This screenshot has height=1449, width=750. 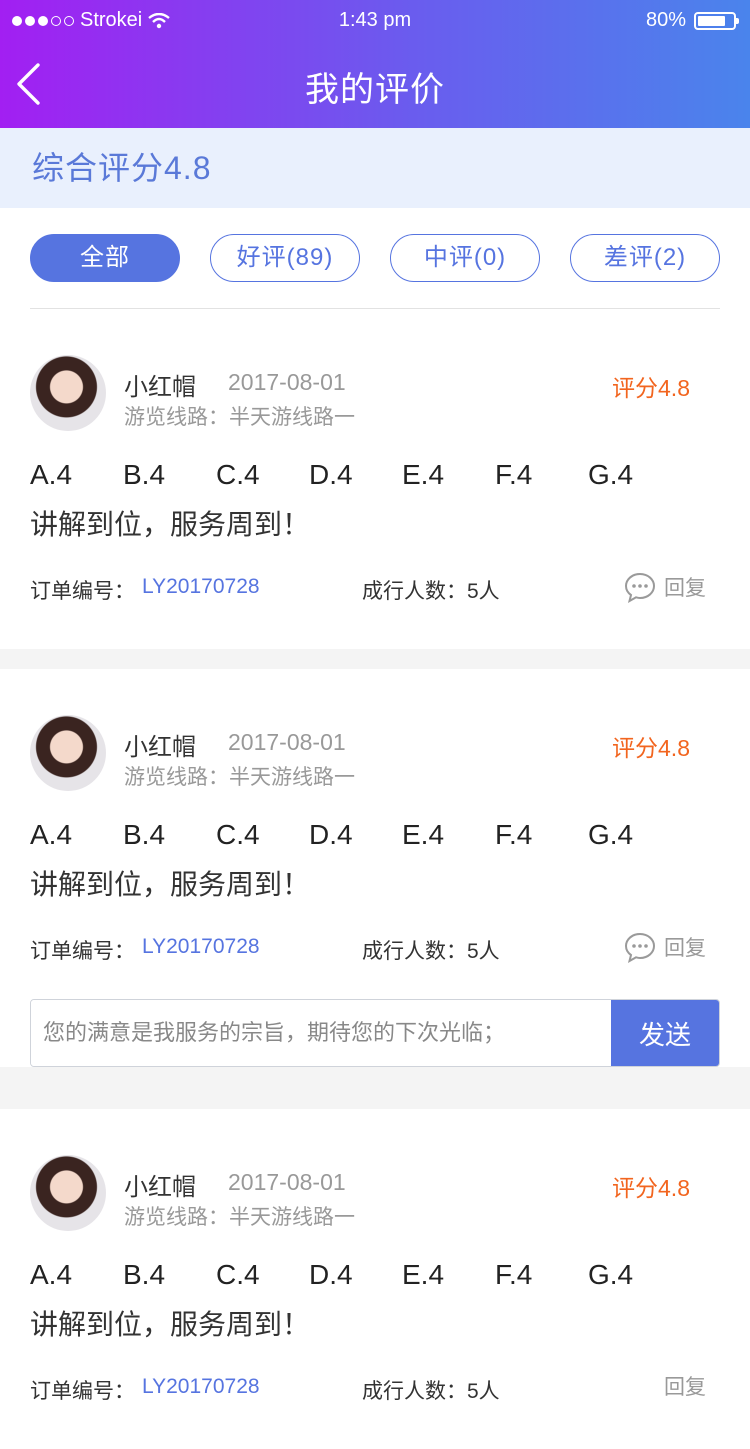 I want to click on reply-composer: 发送, so click(x=375, y=1033).